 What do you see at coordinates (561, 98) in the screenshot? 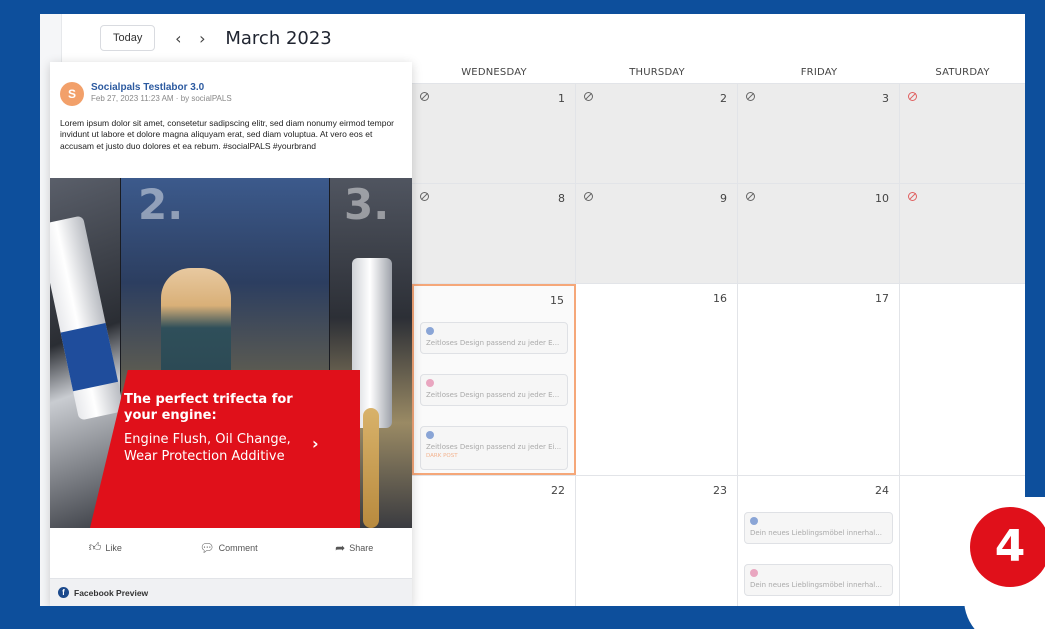
I see `day-number: 1` at bounding box center [561, 98].